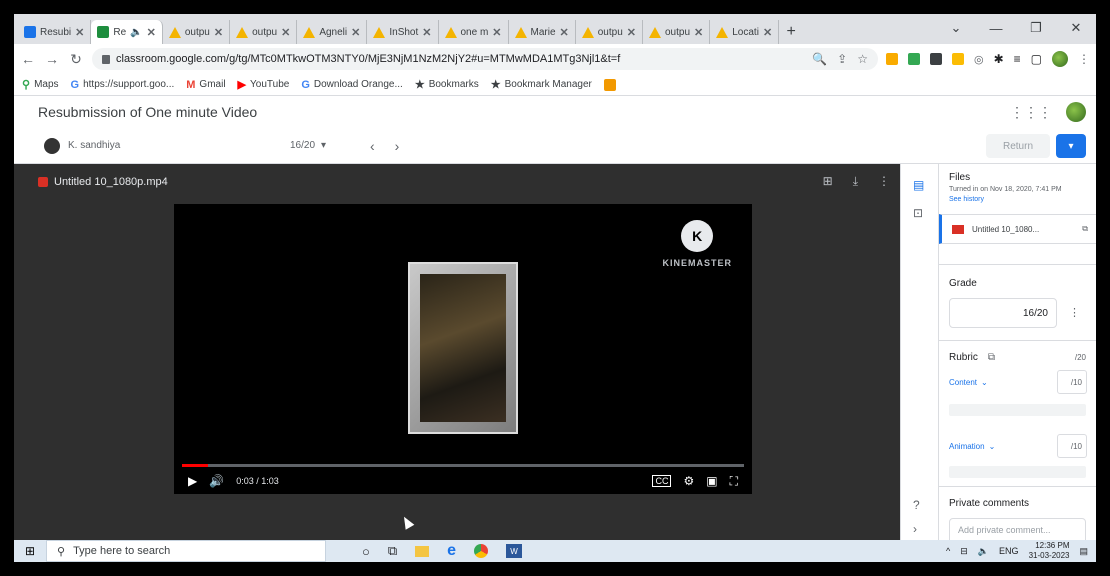  I want to click on bookmark-item: M Gmail, so click(205, 85).